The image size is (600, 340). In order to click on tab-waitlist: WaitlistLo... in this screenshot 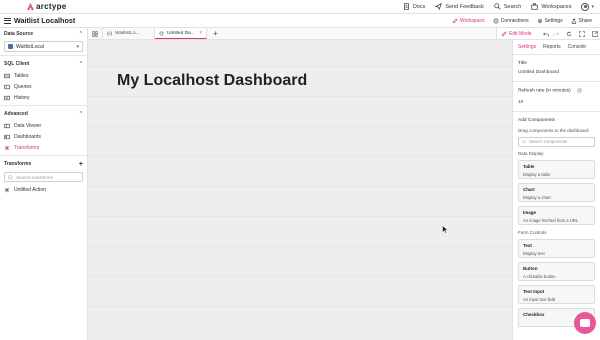, I will do `click(129, 33)`.